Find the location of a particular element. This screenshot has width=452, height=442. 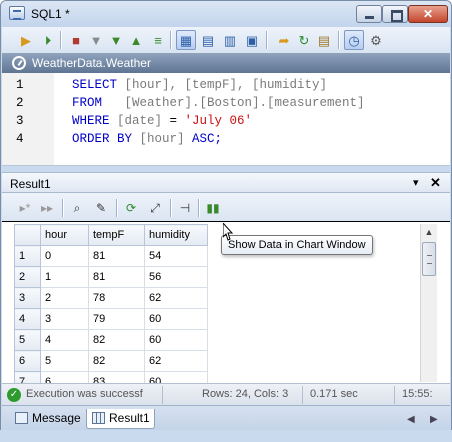

panel-menu-icon: ▾ is located at coordinates (416, 182).